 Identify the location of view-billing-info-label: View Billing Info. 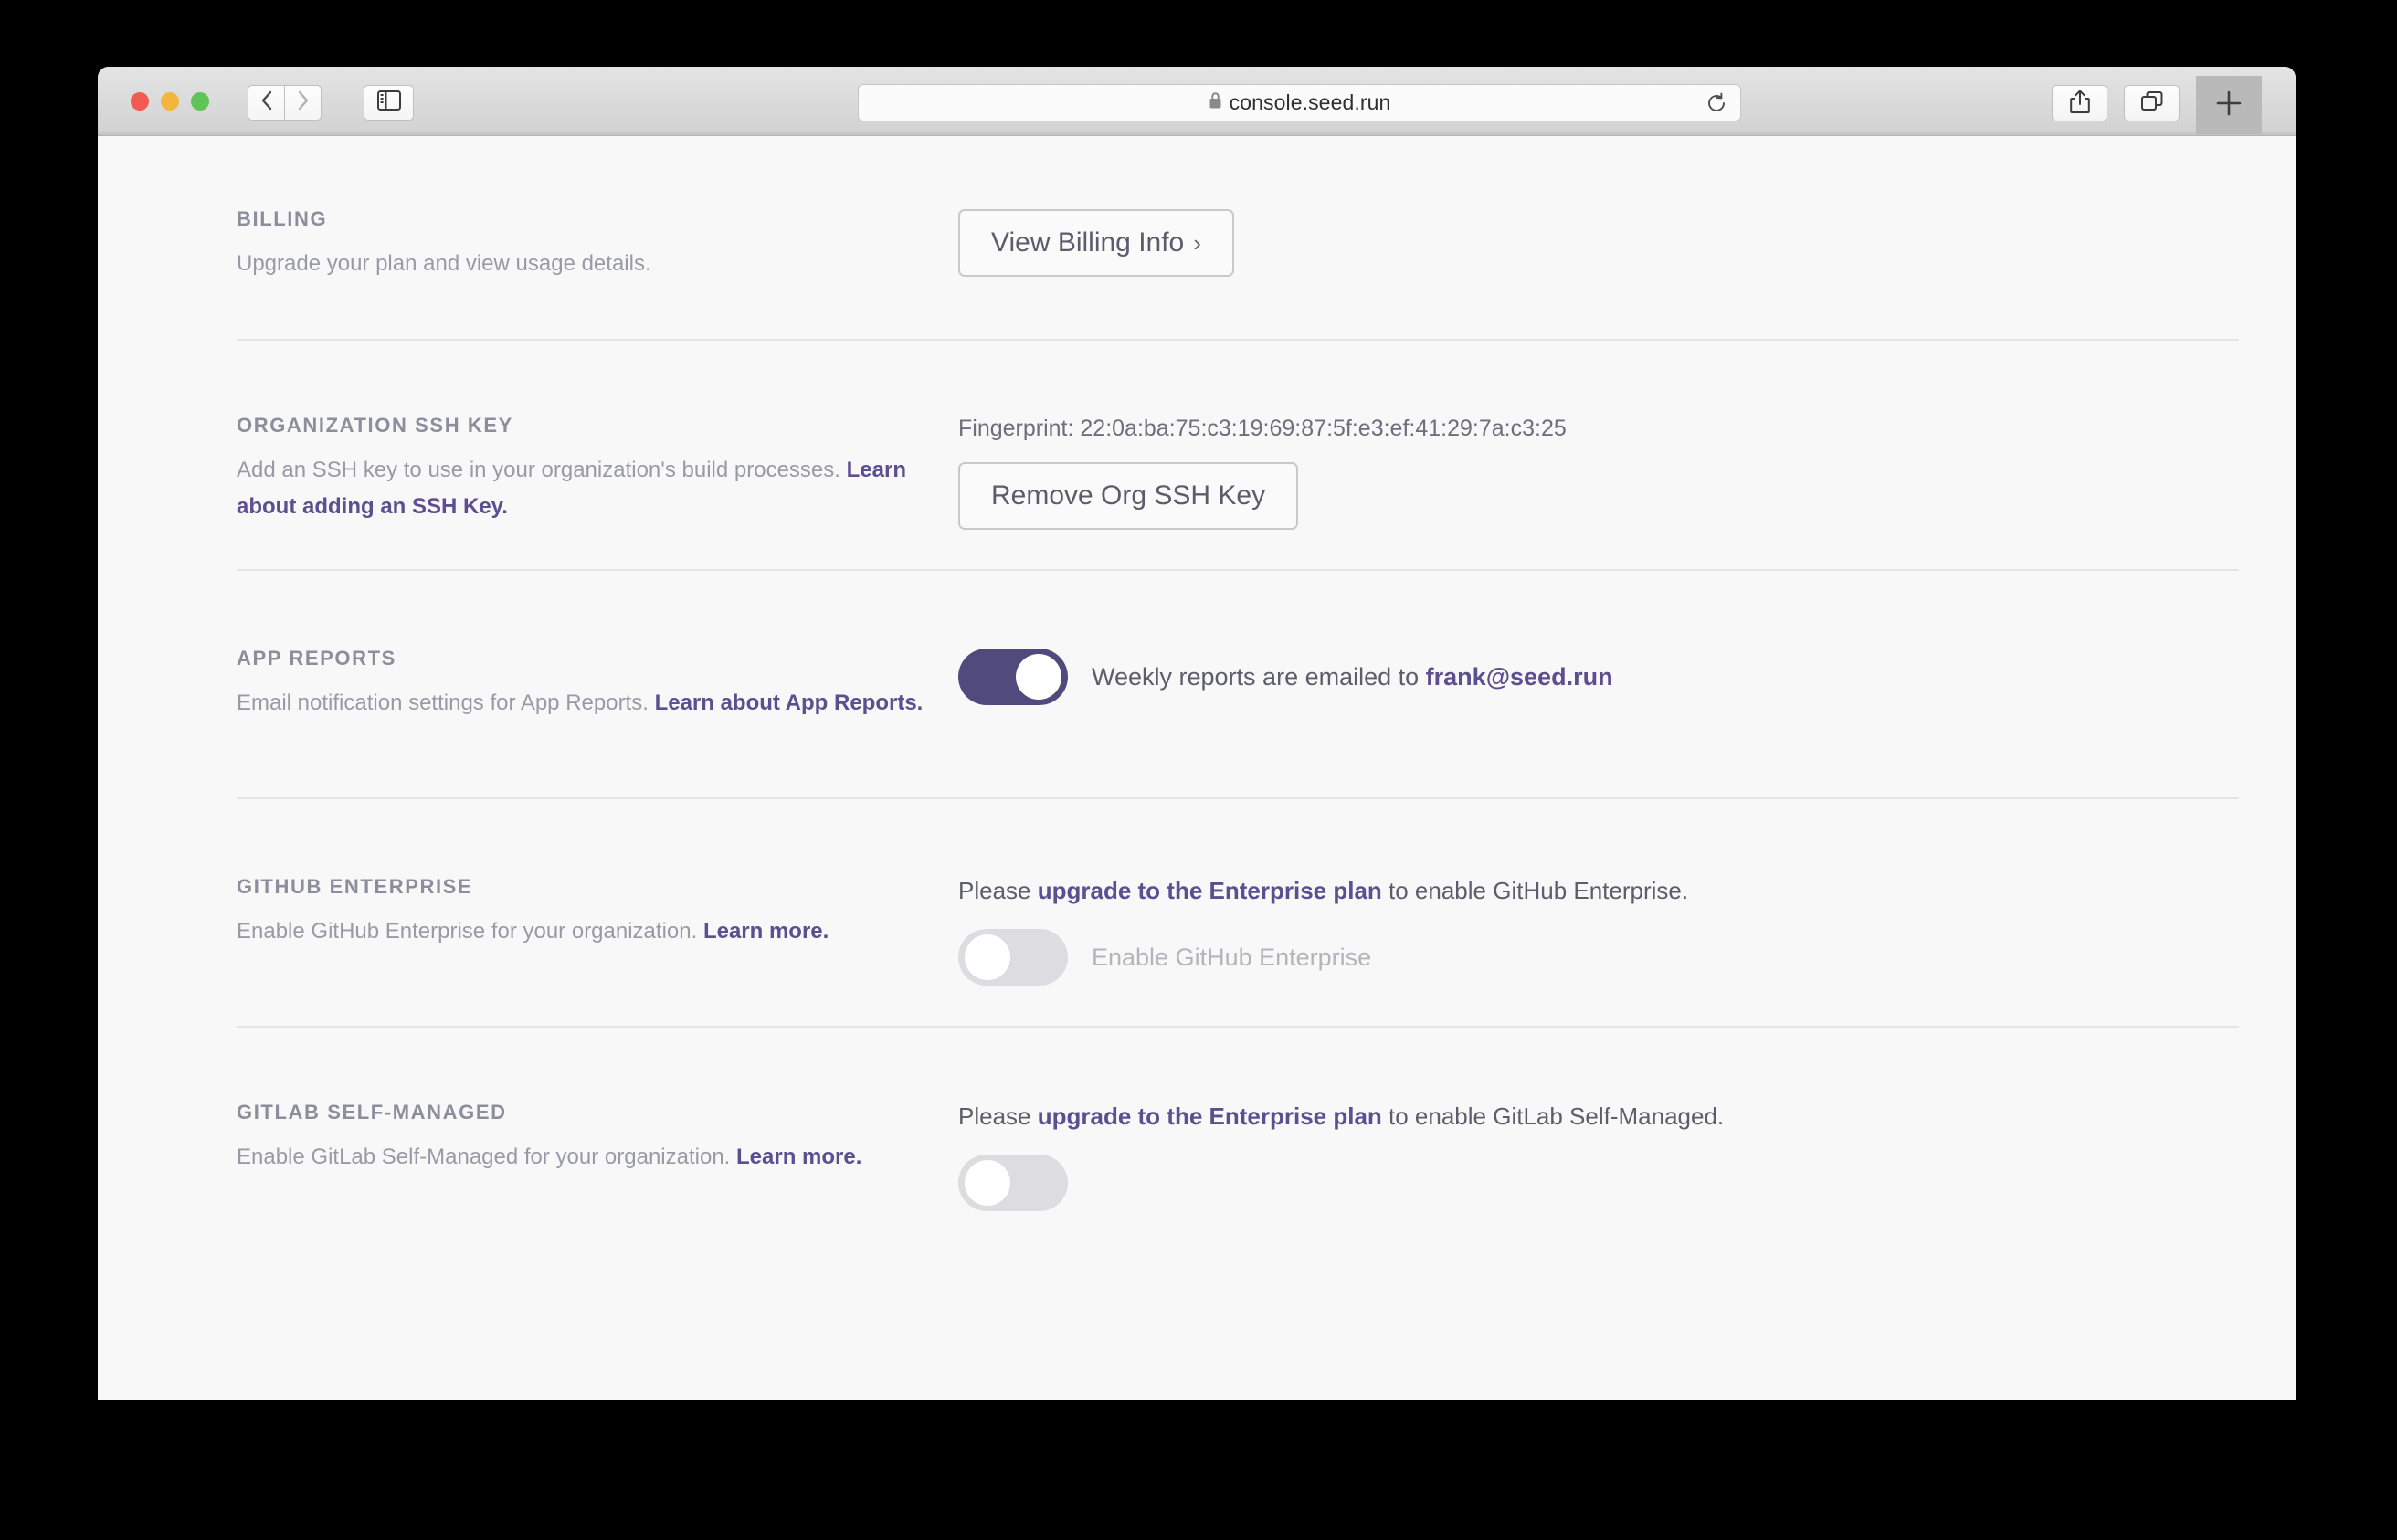
(1088, 243).